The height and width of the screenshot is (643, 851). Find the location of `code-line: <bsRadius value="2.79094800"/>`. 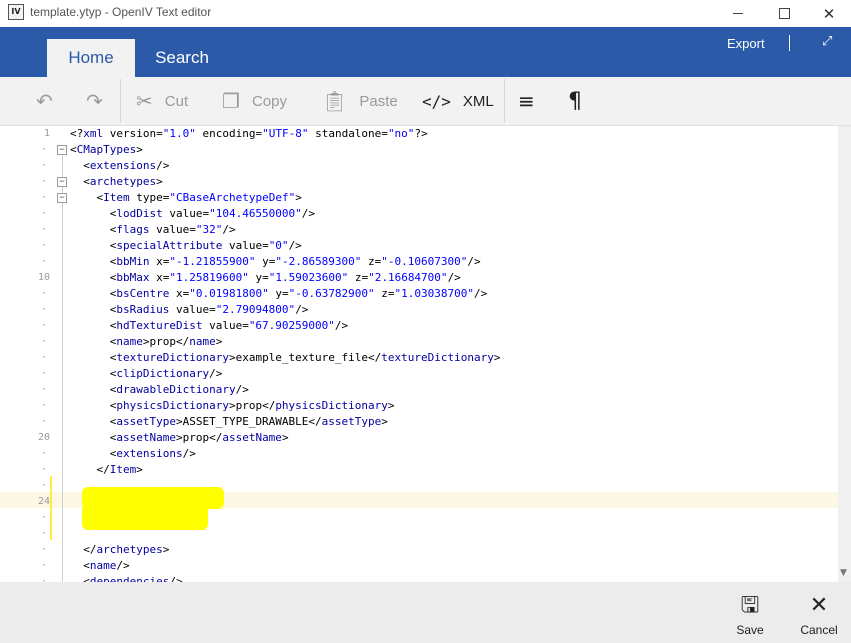

code-line: <bsRadius value="2.79094800"/> is located at coordinates (189, 310).